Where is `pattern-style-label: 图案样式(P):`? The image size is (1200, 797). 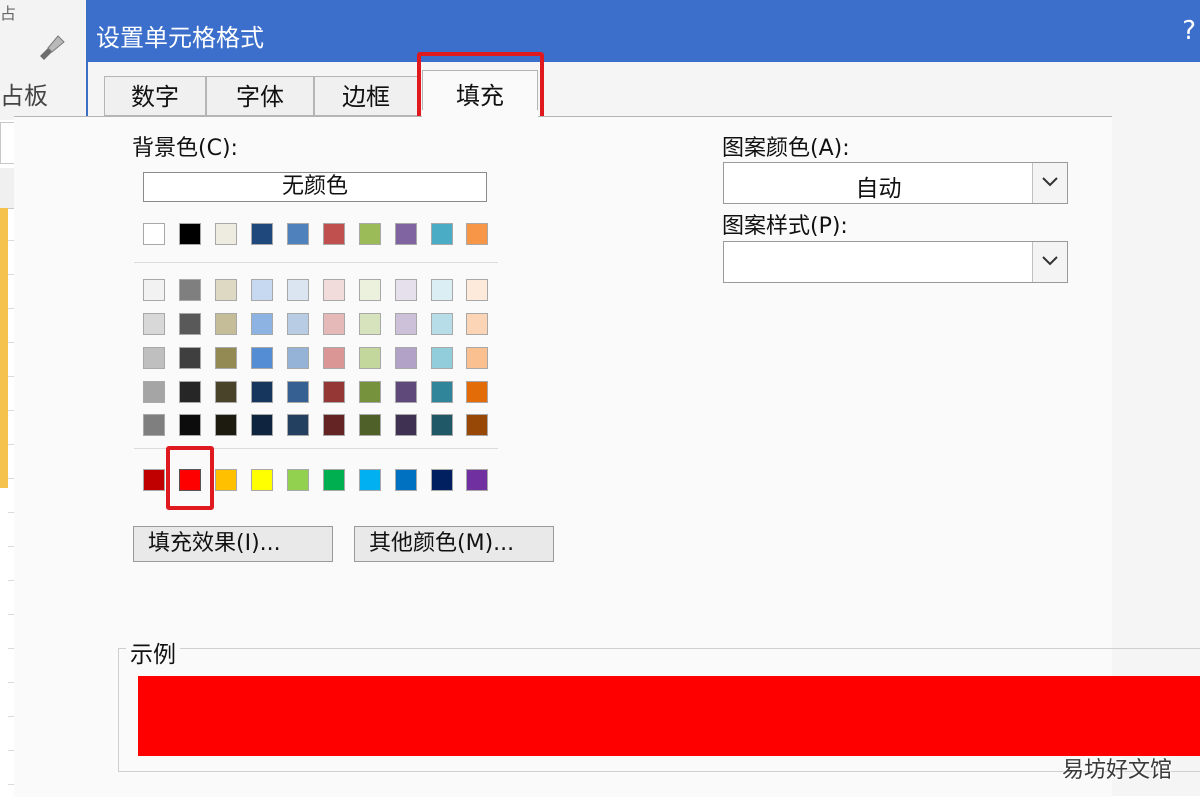
pattern-style-label: 图案样式(P): is located at coordinates (785, 226).